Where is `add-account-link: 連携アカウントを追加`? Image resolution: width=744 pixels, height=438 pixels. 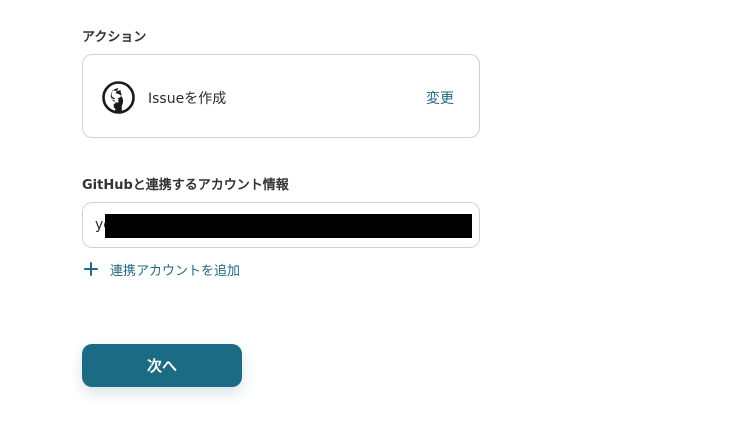
add-account-link: 連携アカウントを追加 is located at coordinates (161, 269).